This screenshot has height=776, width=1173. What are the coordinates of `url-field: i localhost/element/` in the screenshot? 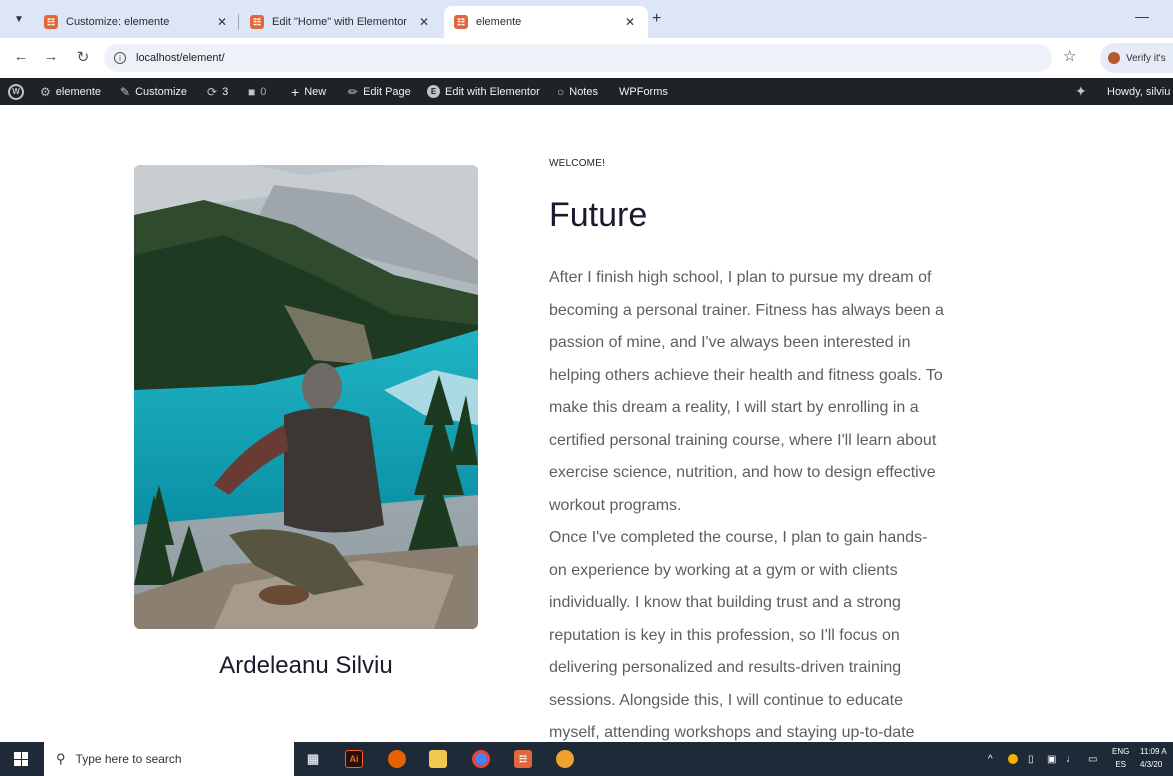 It's located at (578, 58).